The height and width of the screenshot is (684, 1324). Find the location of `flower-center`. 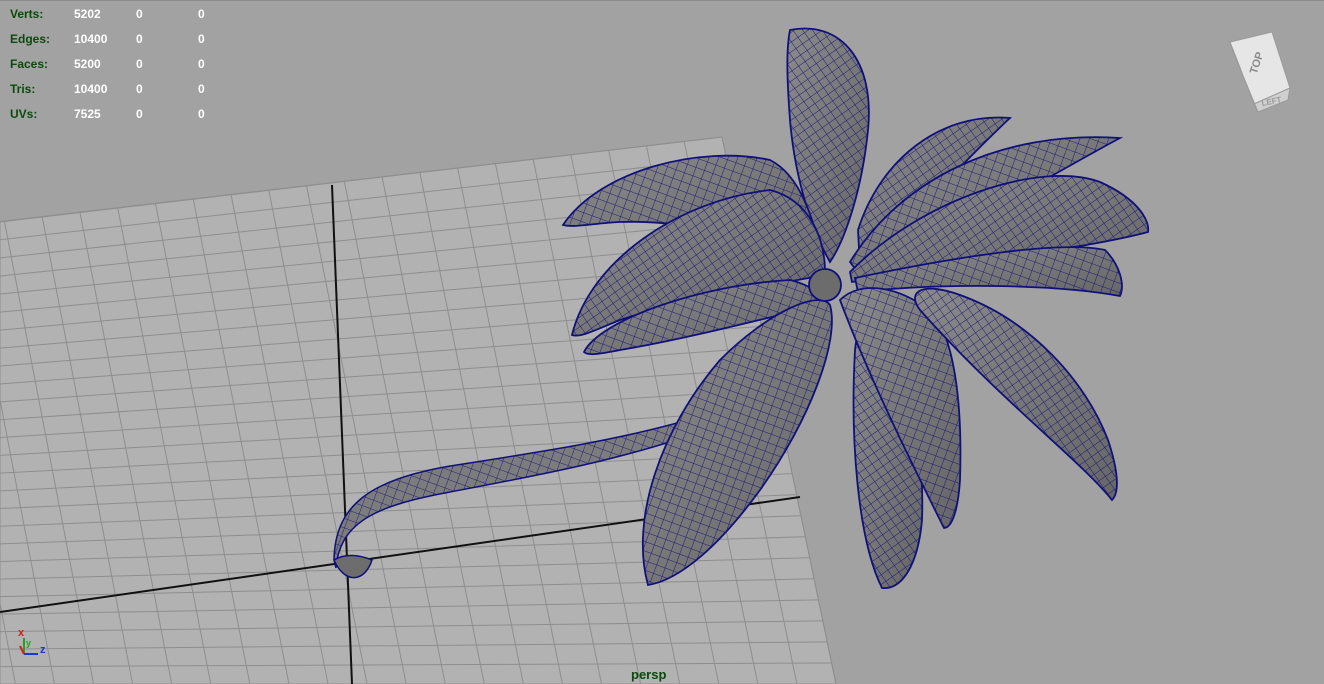

flower-center is located at coordinates (825, 285).